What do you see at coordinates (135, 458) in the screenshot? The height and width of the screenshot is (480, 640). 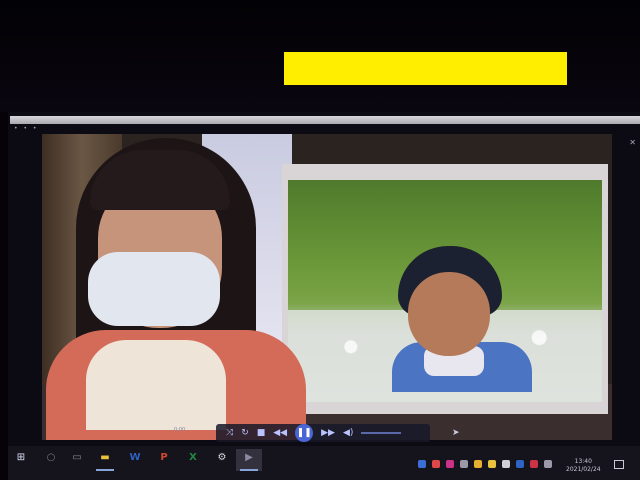 I see `word-icon: W` at bounding box center [135, 458].